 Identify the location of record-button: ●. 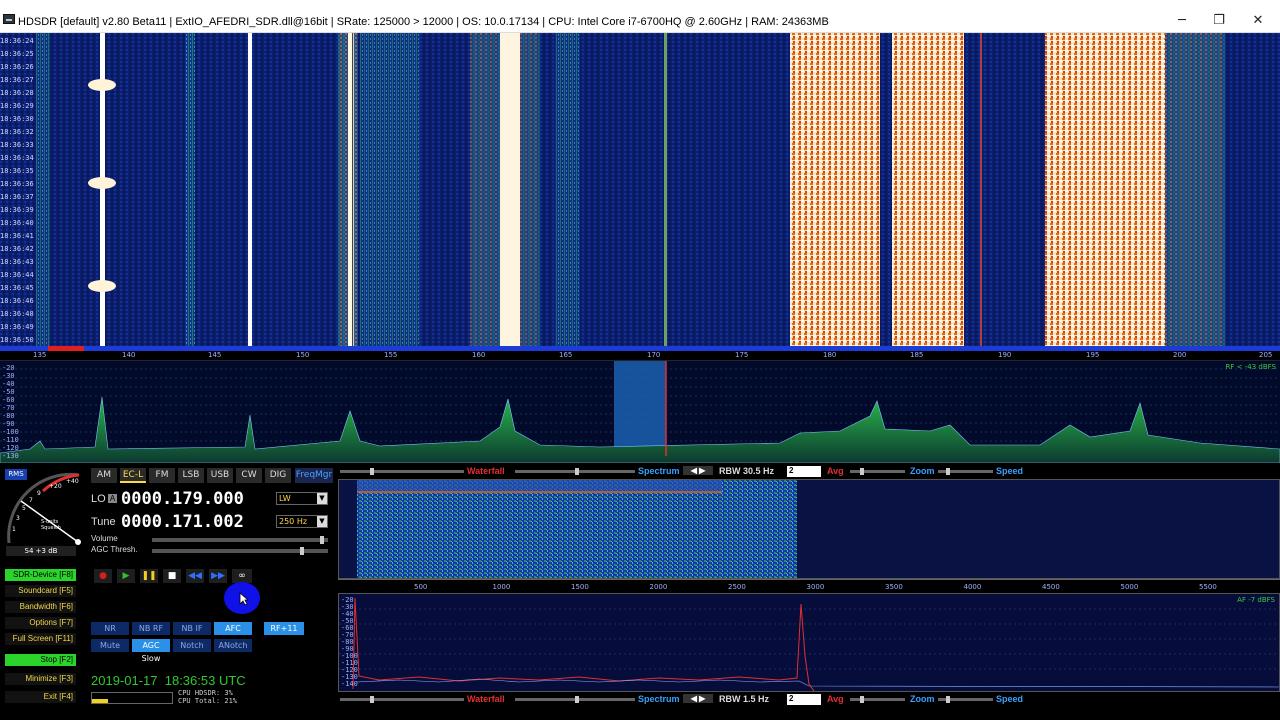
(103, 576).